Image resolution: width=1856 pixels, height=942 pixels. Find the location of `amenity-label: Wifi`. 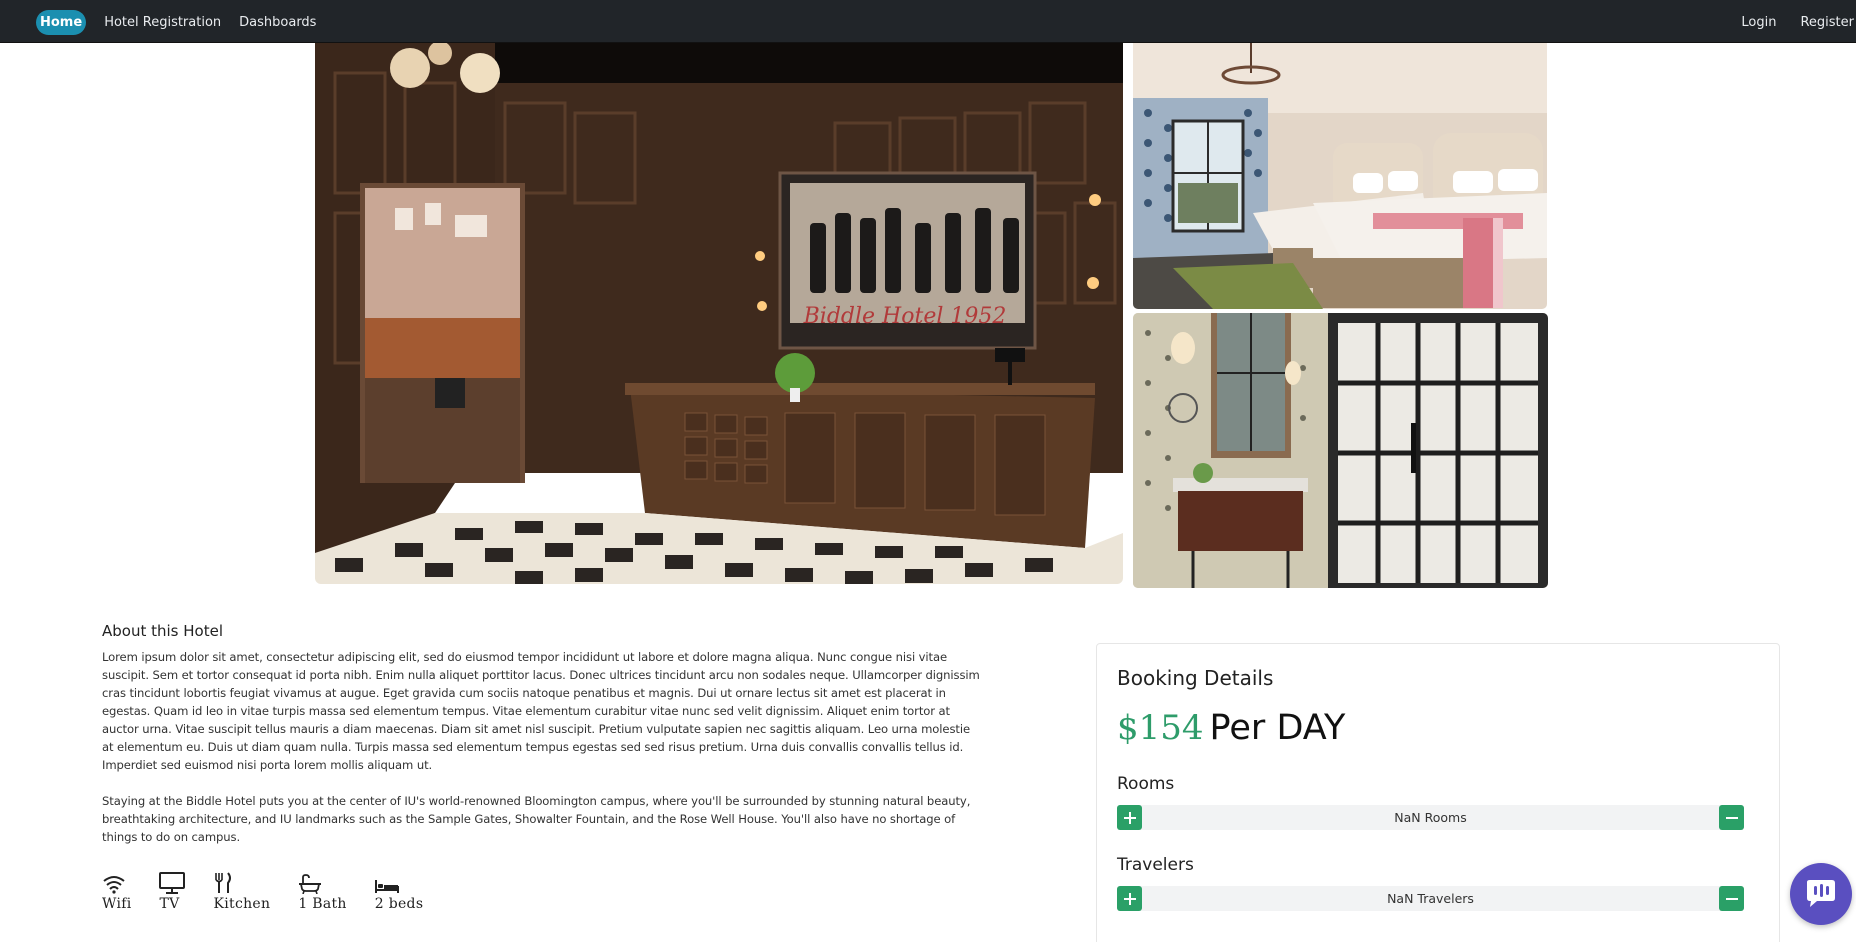

amenity-label: Wifi is located at coordinates (117, 904).